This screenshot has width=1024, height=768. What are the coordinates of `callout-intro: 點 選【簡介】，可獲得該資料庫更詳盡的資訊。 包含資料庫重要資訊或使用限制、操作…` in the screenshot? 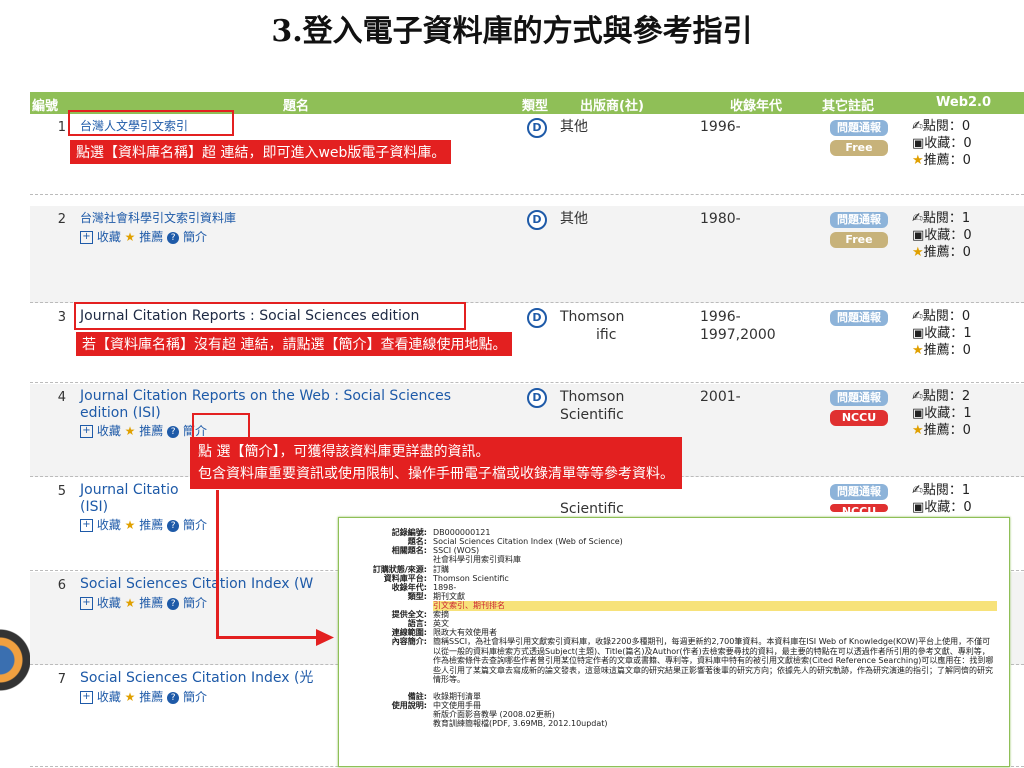 It's located at (436, 463).